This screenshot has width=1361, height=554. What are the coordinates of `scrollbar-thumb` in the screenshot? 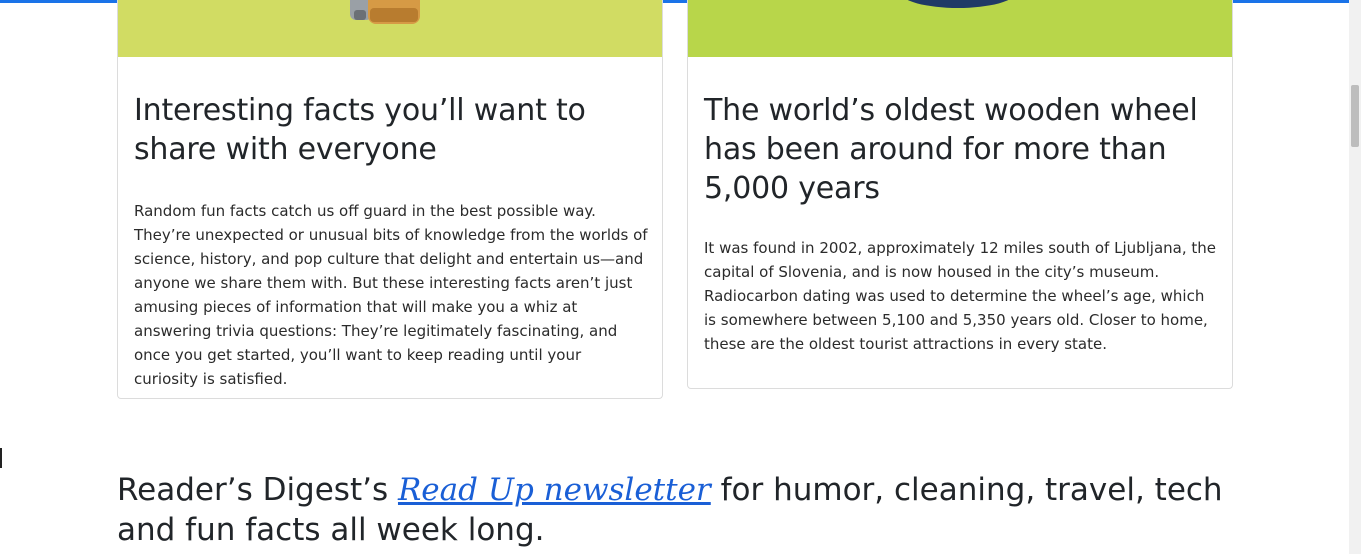 It's located at (1355, 116).